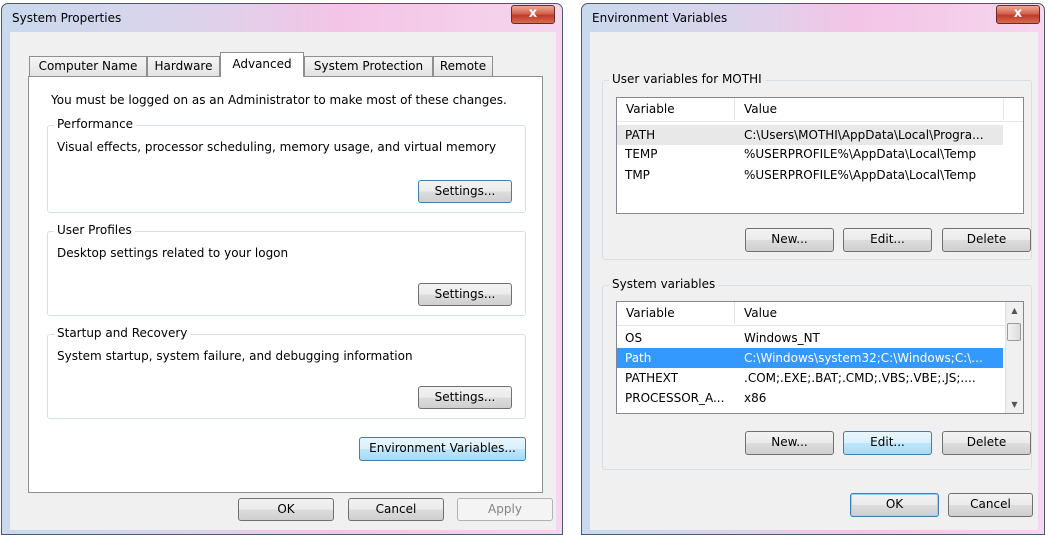  I want to click on variable-name: PATH, so click(640, 135).